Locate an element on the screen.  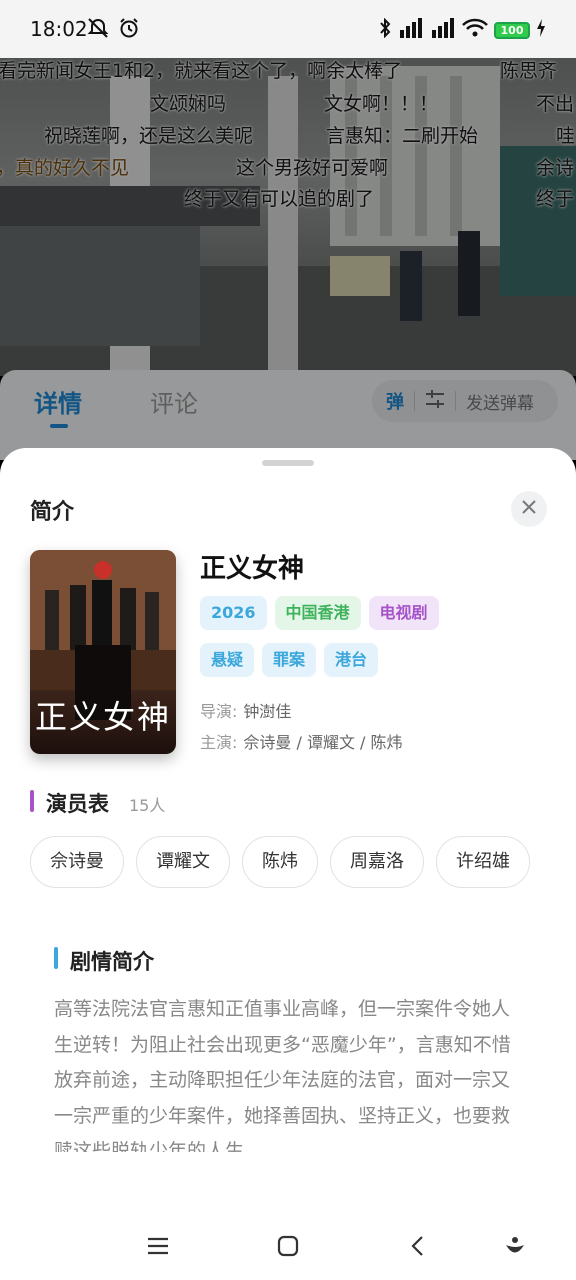
battery-icon: 100 is located at coordinates (512, 30).